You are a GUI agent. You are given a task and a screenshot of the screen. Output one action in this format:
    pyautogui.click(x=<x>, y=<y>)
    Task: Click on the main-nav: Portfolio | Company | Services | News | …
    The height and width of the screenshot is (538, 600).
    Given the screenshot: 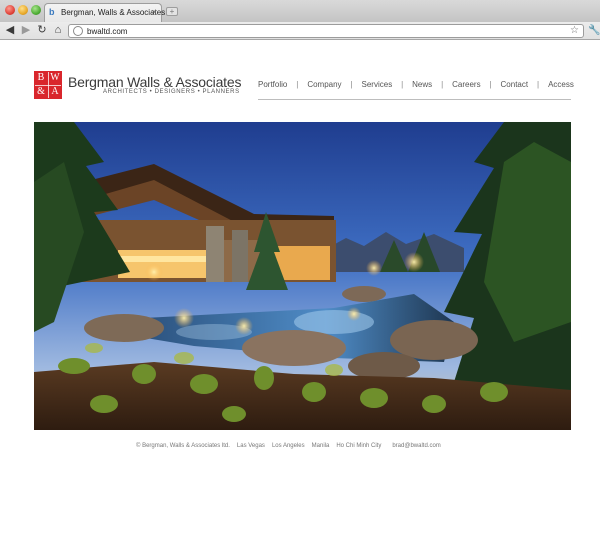 What is the action you would take?
    pyautogui.click(x=416, y=85)
    